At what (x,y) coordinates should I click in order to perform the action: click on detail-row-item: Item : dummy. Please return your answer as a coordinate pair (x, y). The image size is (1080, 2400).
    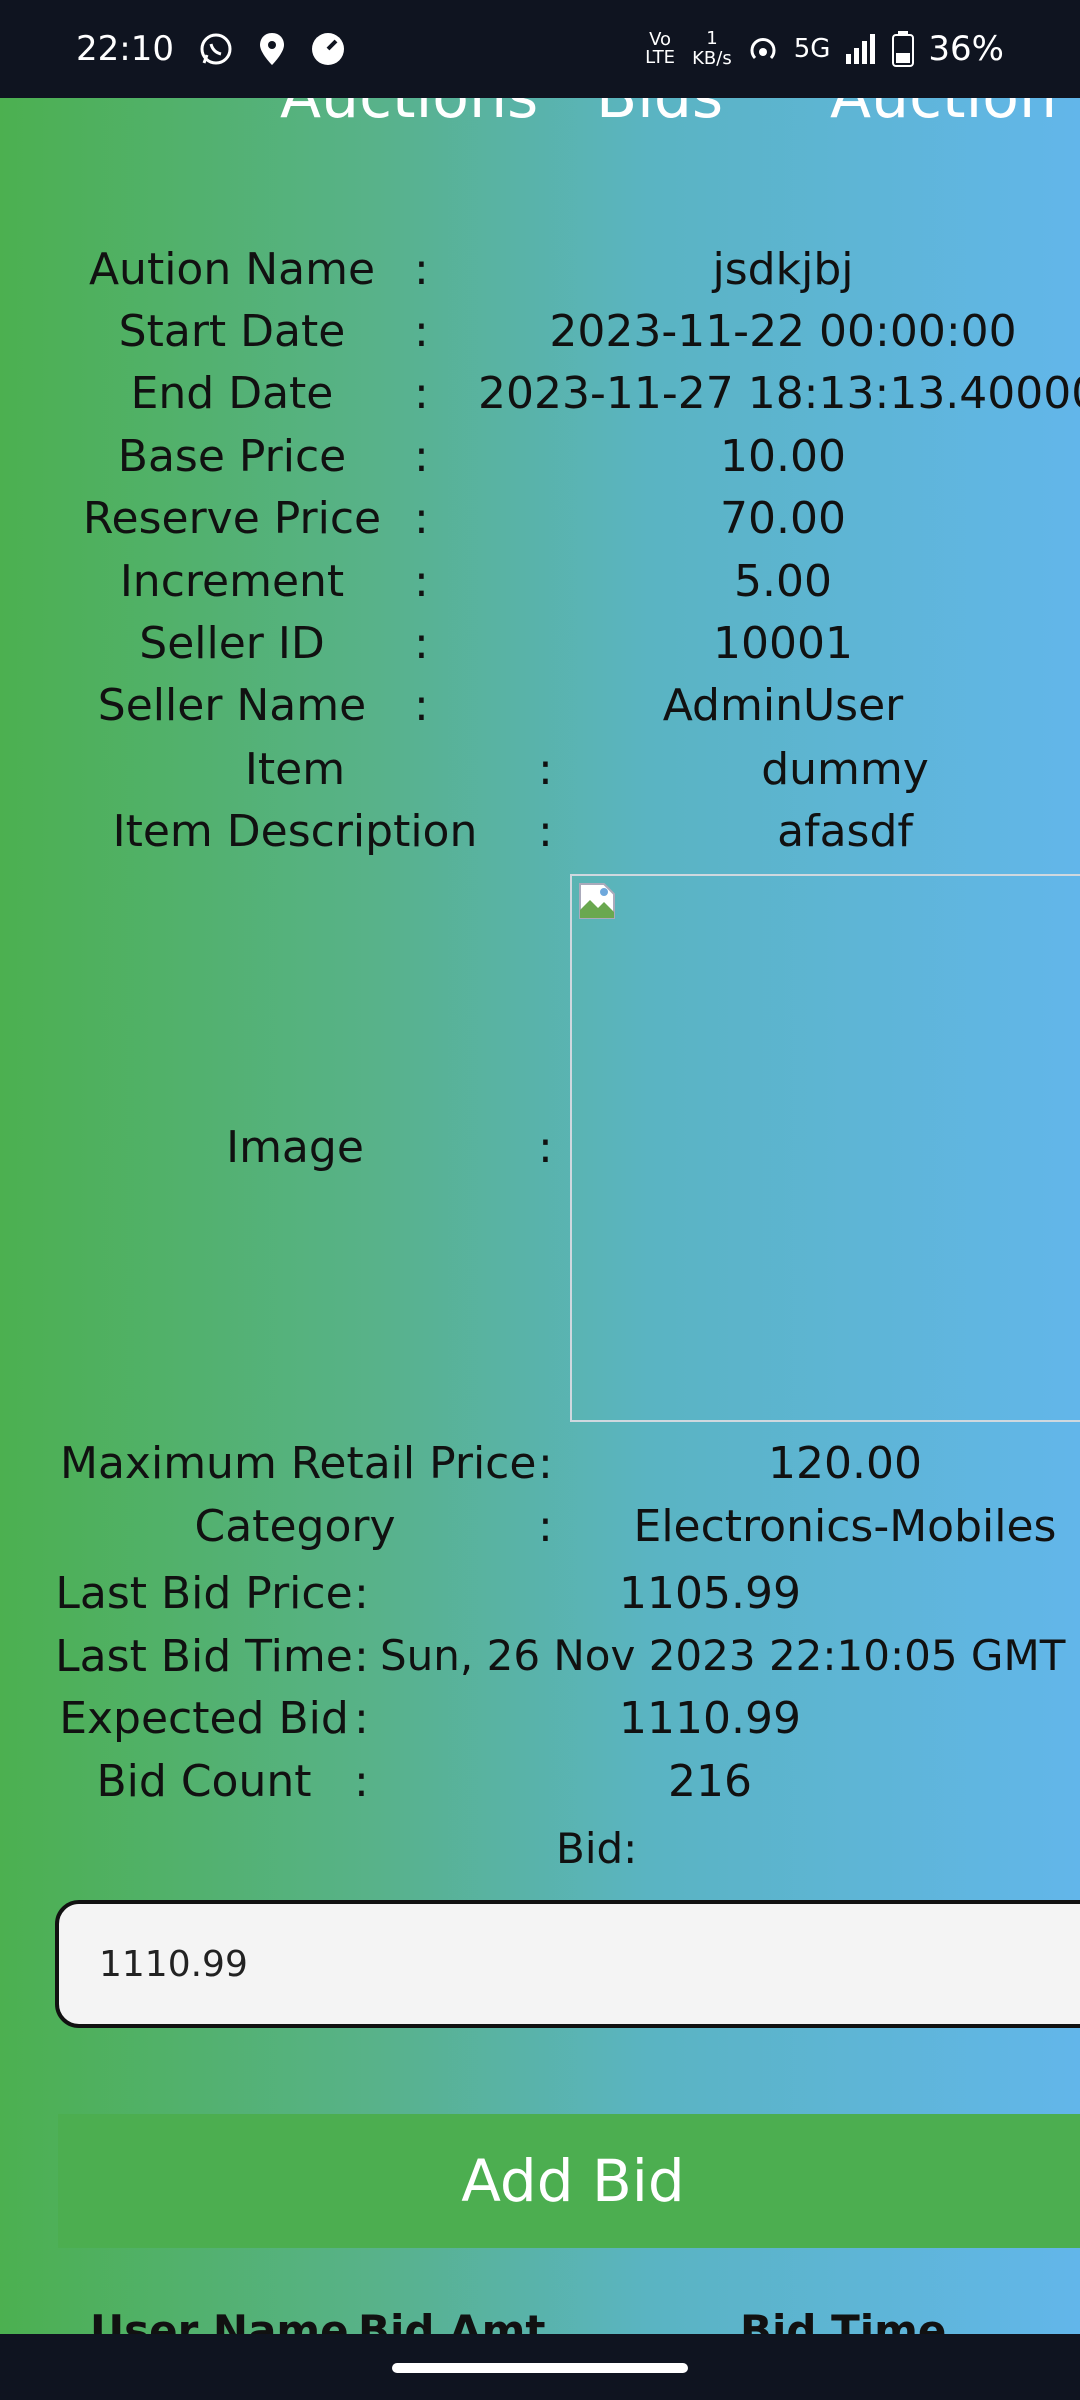
    Looking at the image, I should click on (540, 772).